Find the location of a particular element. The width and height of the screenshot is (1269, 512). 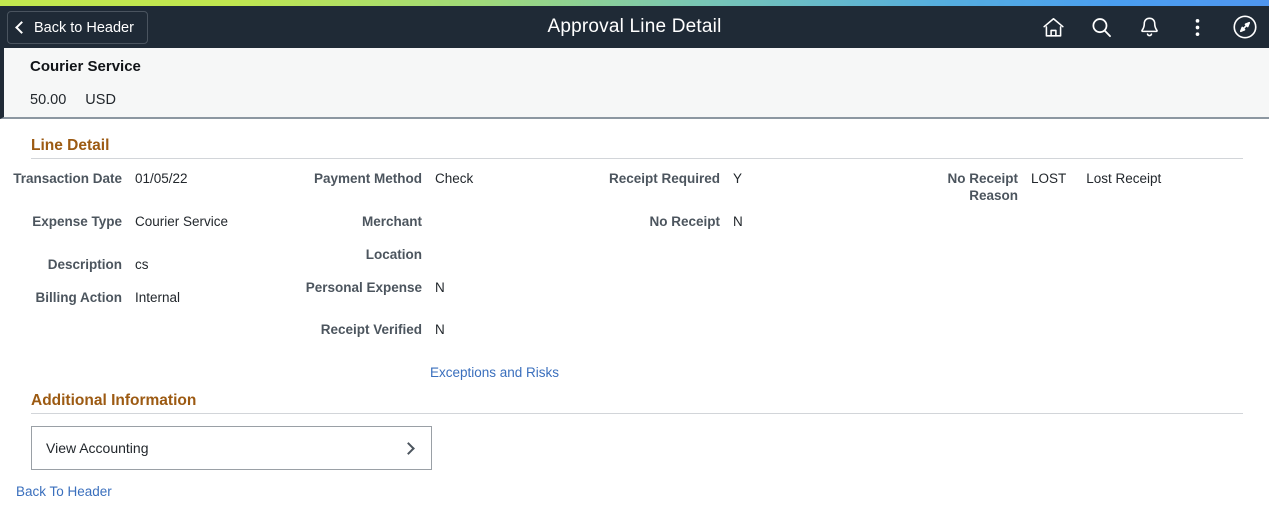

field-personal-expense: Personal Expense N is located at coordinates (422, 287).